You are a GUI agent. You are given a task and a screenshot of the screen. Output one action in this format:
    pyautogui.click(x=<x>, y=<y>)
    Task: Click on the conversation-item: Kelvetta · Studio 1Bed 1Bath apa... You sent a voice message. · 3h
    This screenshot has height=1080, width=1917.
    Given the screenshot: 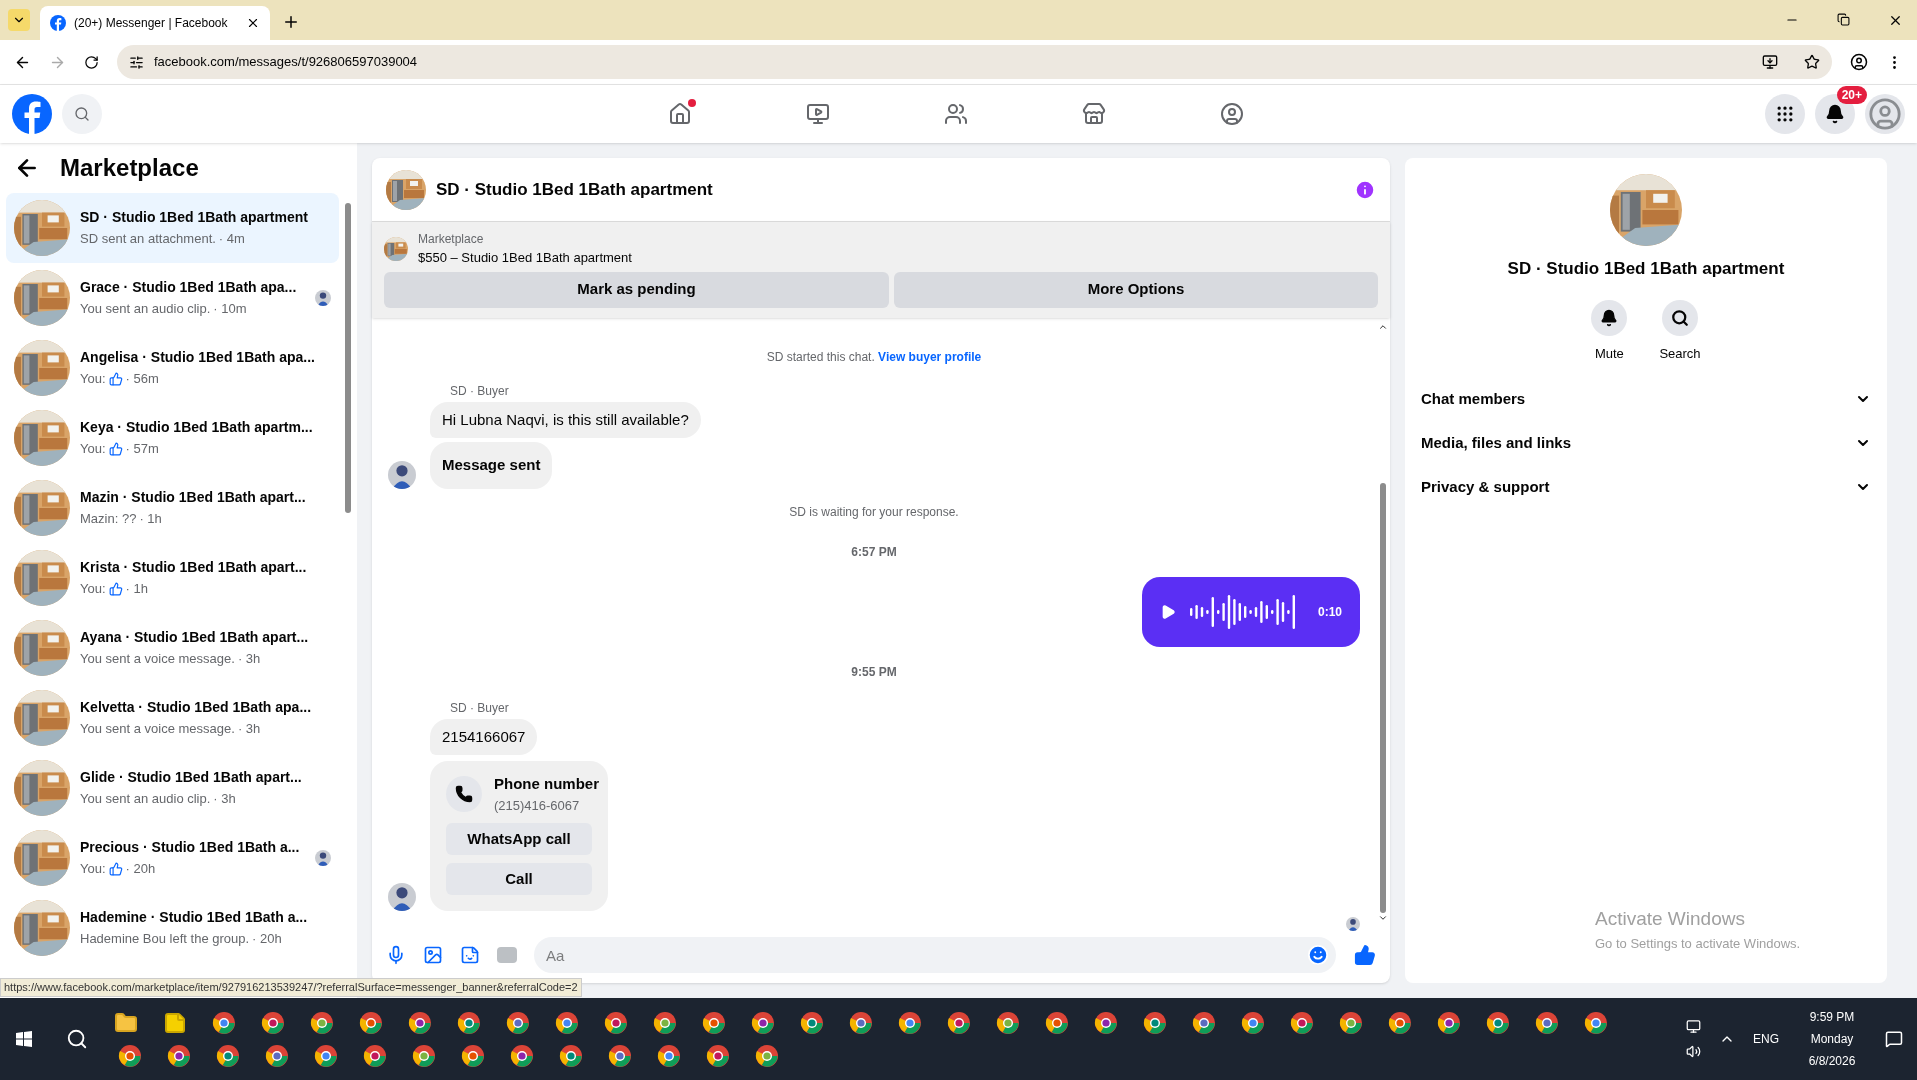 What is the action you would take?
    pyautogui.click(x=172, y=718)
    